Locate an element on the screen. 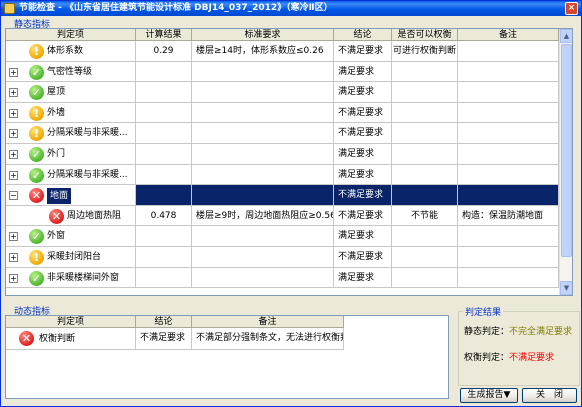 The height and width of the screenshot is (407, 582). cell-label: + ✓ 外门 is located at coordinates (71, 154).